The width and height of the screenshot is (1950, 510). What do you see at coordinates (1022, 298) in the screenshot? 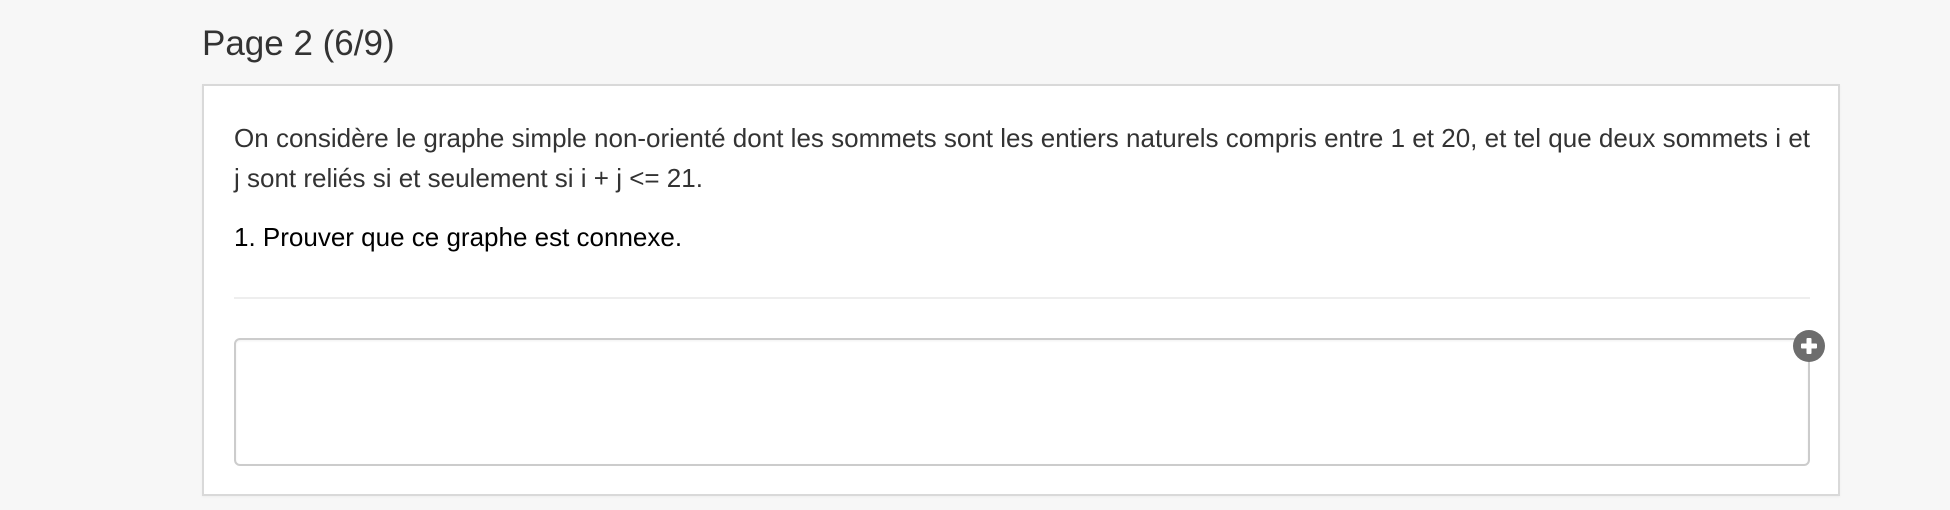
I see `divider` at bounding box center [1022, 298].